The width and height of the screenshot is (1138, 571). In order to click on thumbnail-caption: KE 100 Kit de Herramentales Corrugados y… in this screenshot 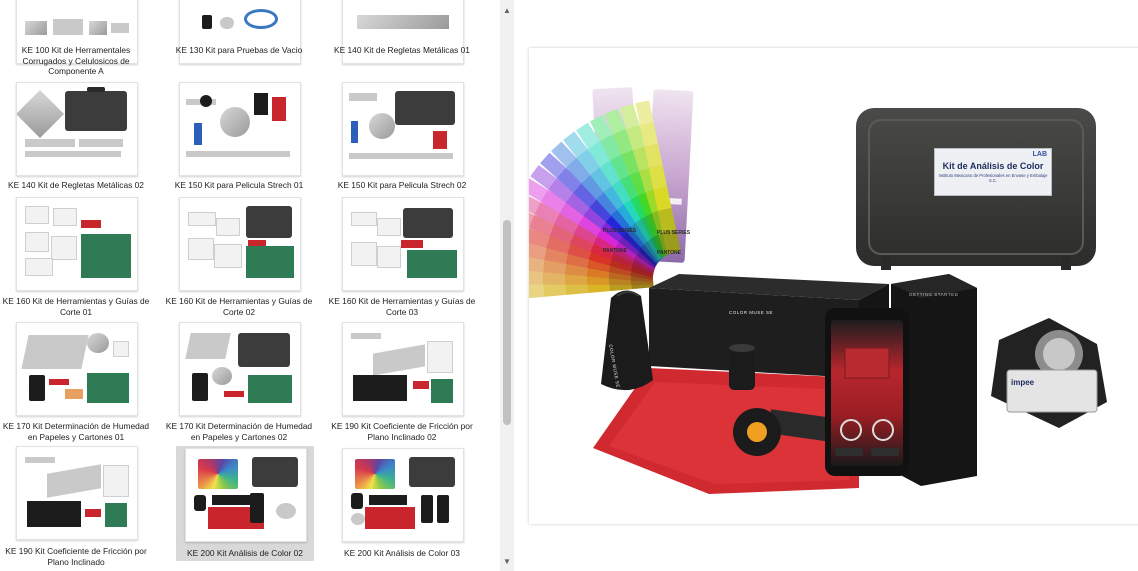, I will do `click(76, 60)`.